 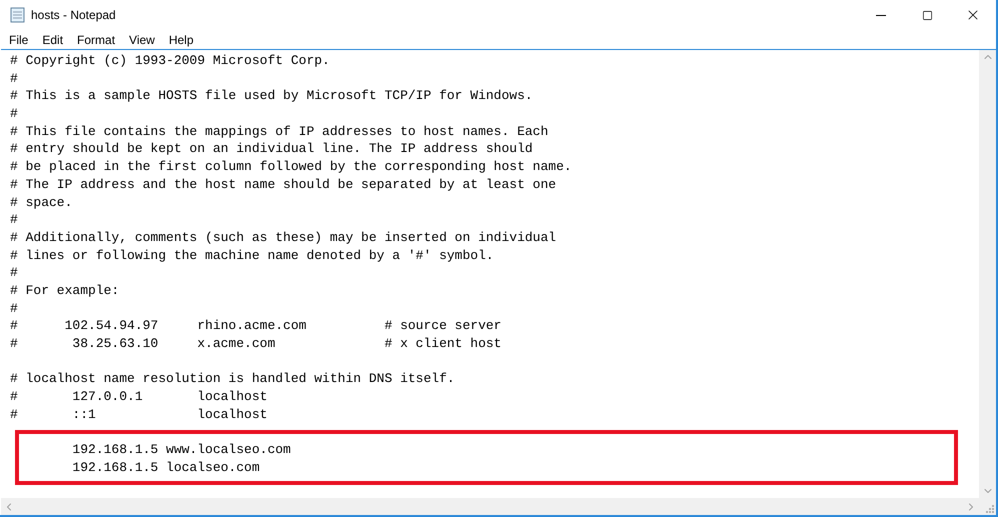 What do you see at coordinates (73, 15) in the screenshot?
I see `window-title: hosts - Notepad` at bounding box center [73, 15].